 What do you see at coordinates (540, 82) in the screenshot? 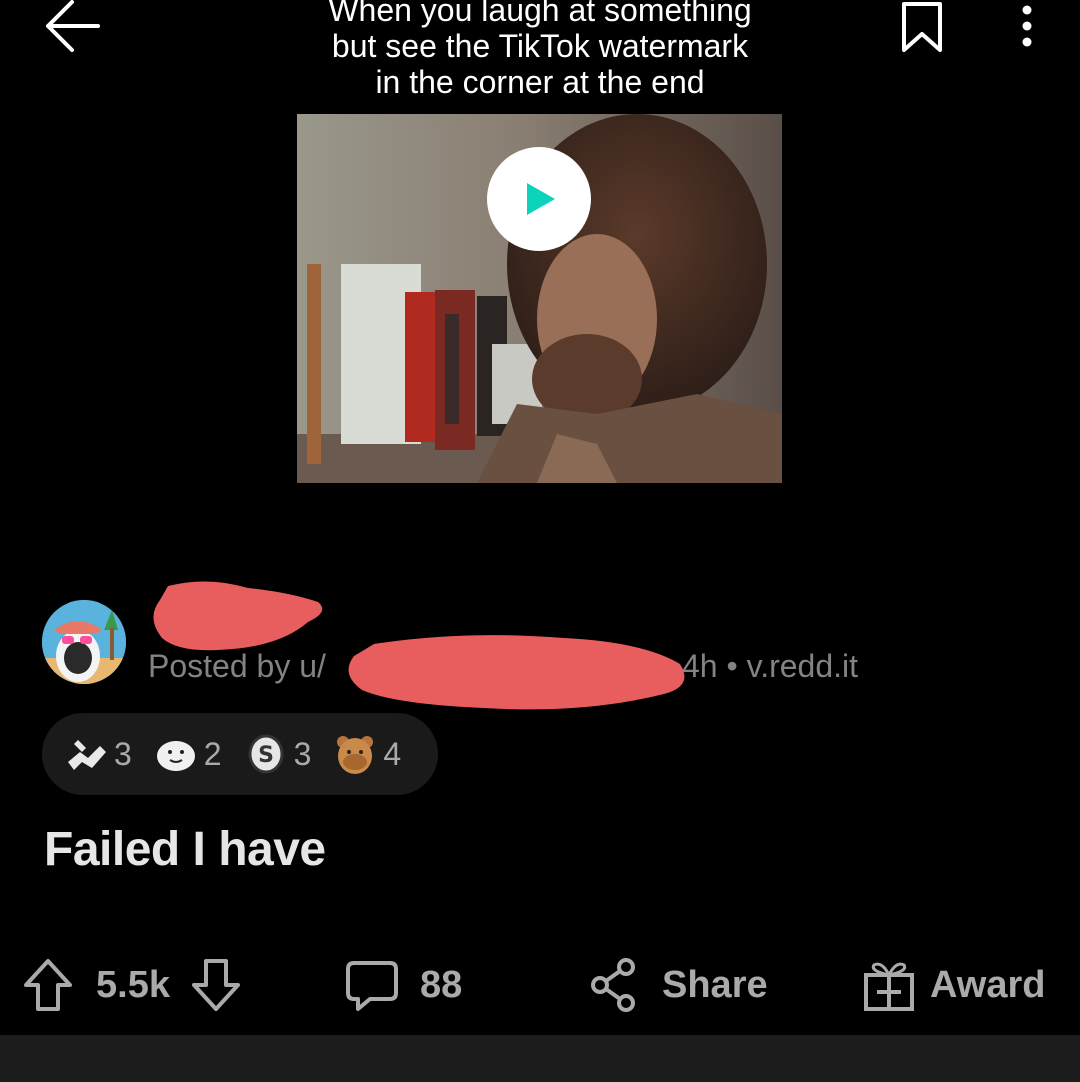
I see `caption-line: in the corner at the end` at bounding box center [540, 82].